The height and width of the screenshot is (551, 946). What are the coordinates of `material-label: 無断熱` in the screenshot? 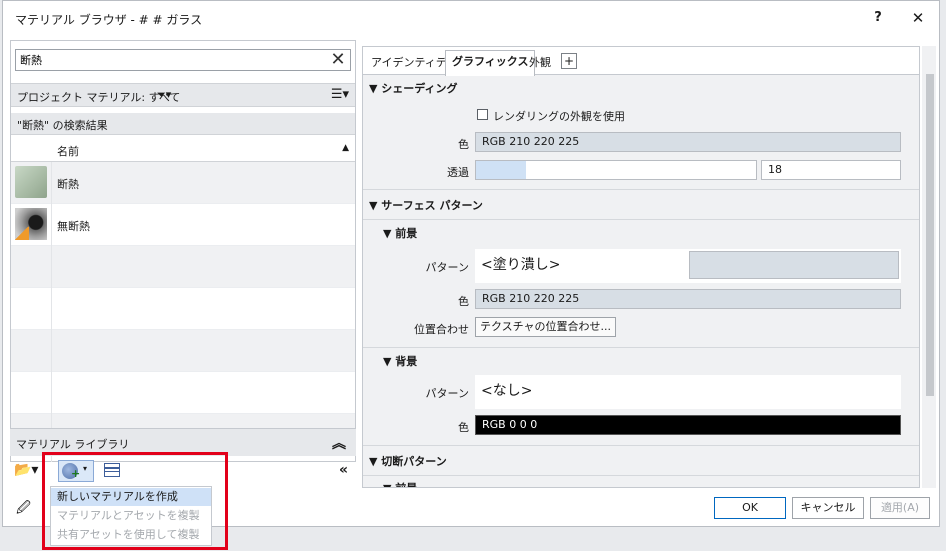 It's located at (73, 226).